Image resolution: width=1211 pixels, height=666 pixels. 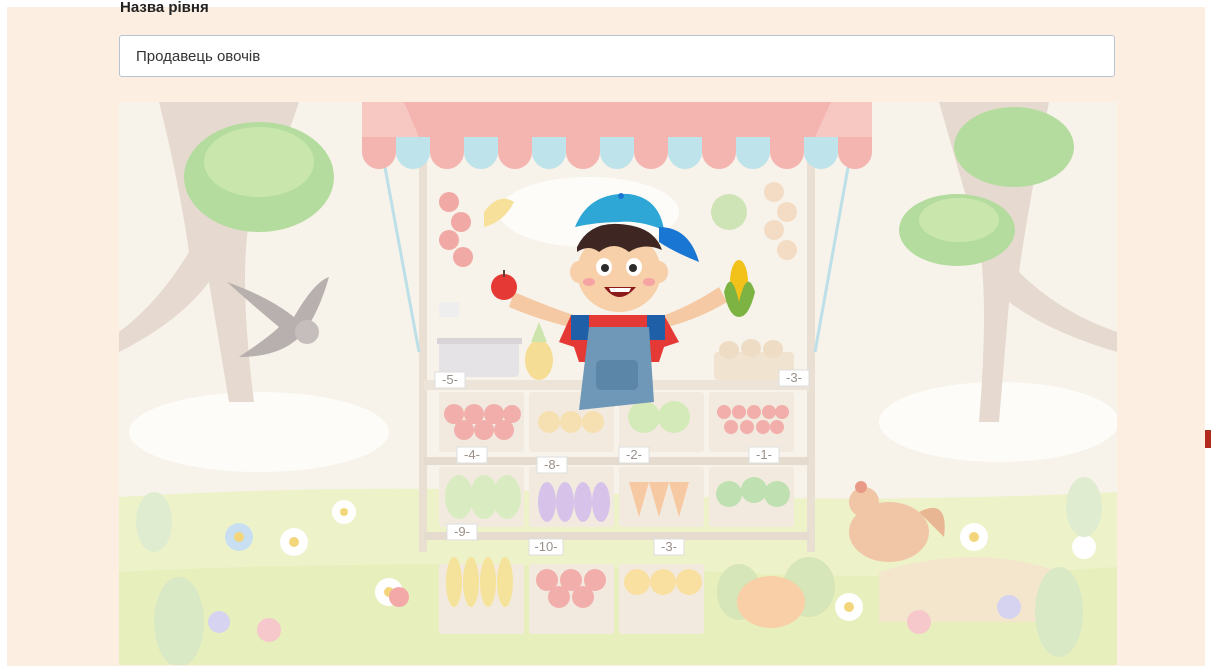 I want to click on price-tag: -2-, so click(x=634, y=454).